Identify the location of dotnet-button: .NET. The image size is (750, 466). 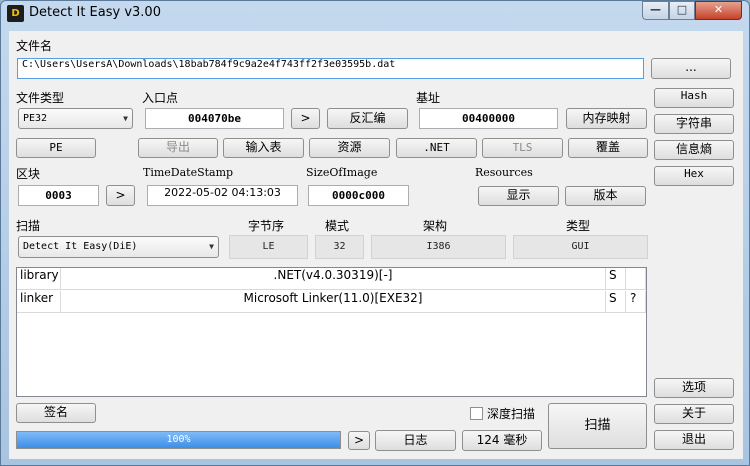
(436, 148).